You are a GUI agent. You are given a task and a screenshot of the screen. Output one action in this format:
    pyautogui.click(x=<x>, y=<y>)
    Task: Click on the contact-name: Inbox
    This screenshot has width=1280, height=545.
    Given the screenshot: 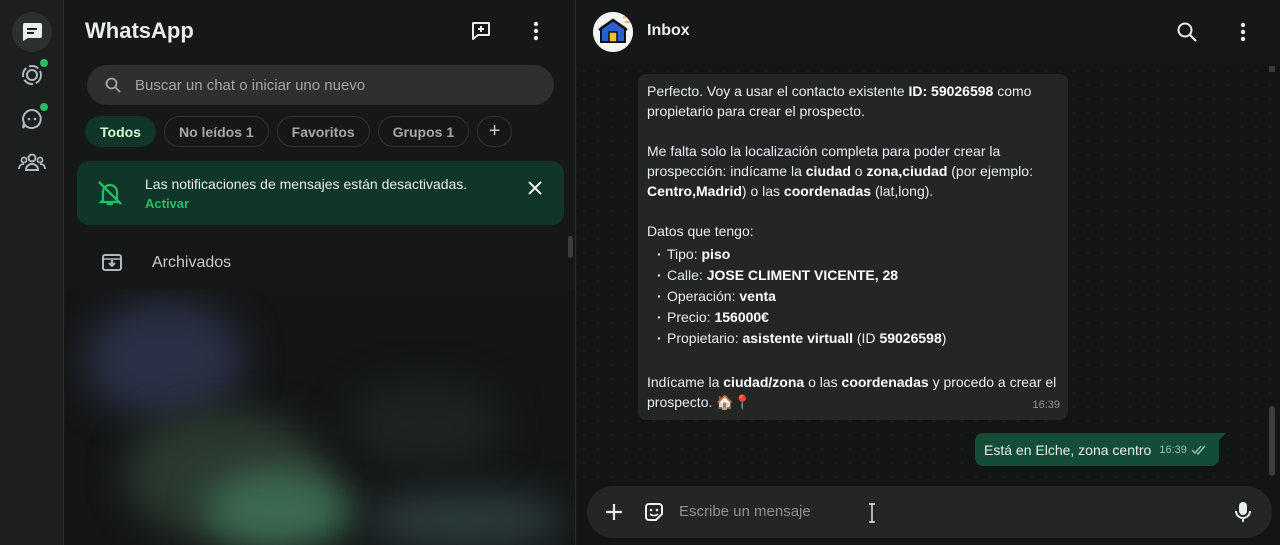 What is the action you would take?
    pyautogui.click(x=668, y=30)
    